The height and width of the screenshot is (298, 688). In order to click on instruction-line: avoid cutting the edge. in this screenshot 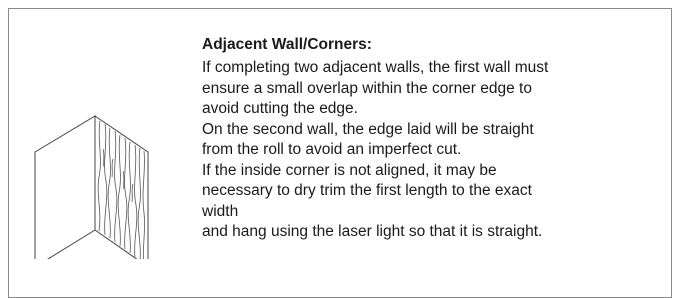, I will do `click(280, 108)`.